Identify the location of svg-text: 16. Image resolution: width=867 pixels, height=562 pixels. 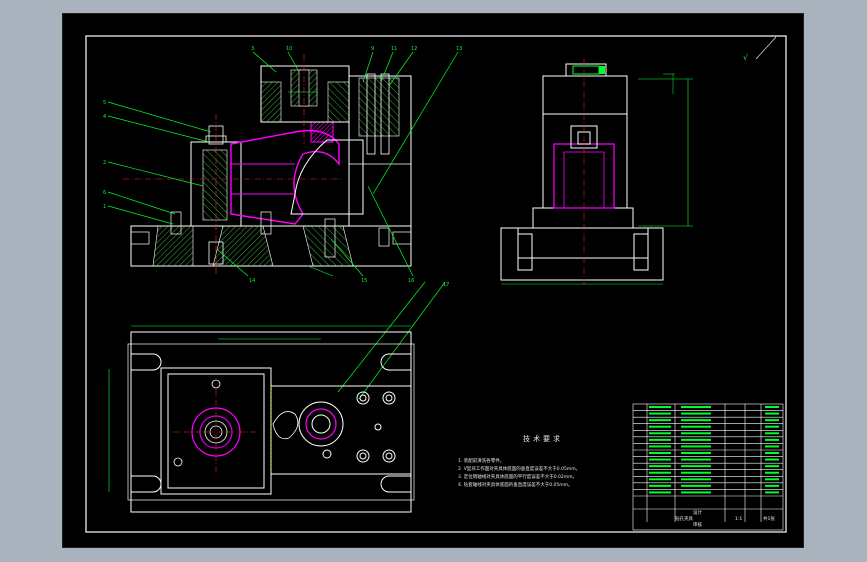
(411, 281).